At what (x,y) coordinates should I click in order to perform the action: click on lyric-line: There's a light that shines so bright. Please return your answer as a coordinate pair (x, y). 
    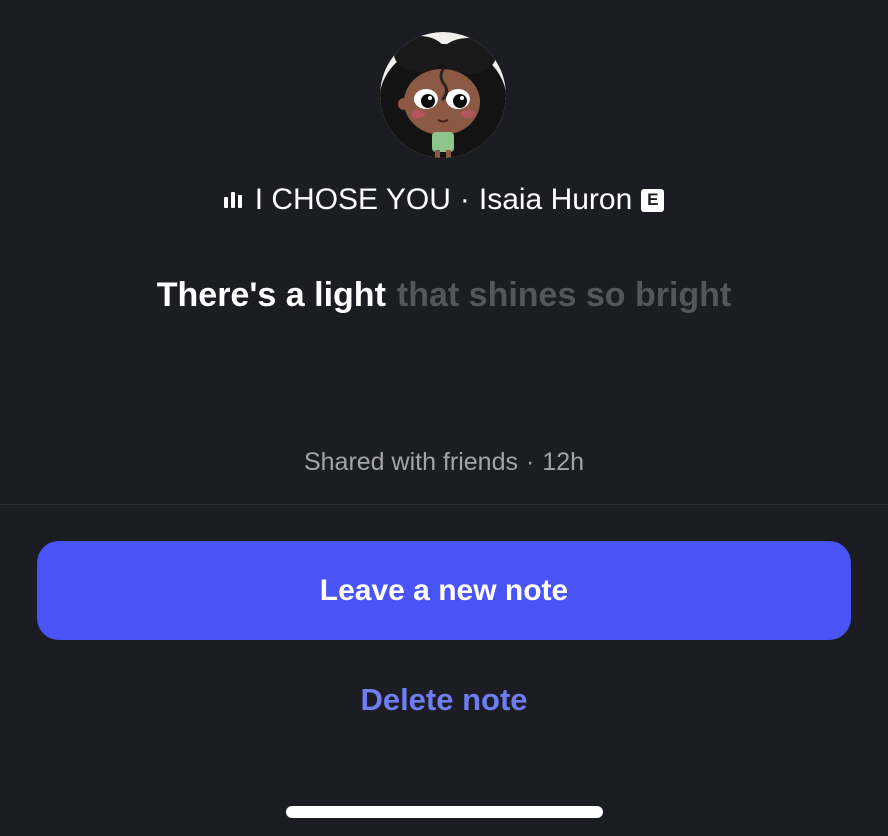
    Looking at the image, I should click on (444, 295).